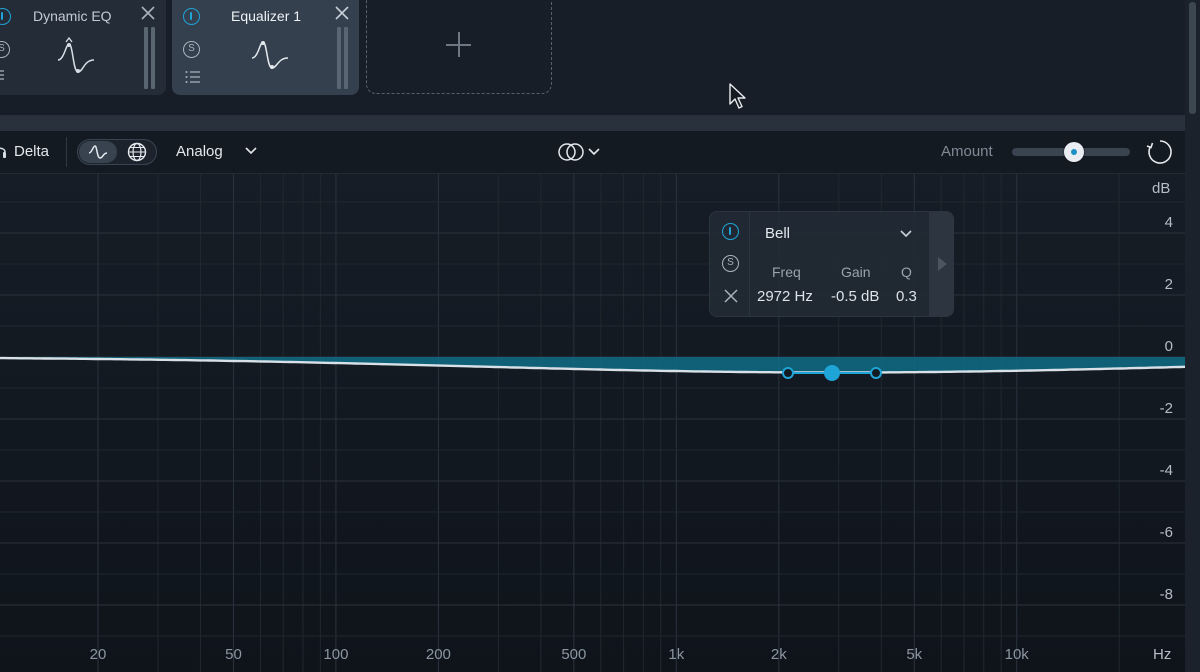 The height and width of the screenshot is (672, 1200). What do you see at coordinates (837, 233) in the screenshot?
I see `band-shape-dropdown: Bell` at bounding box center [837, 233].